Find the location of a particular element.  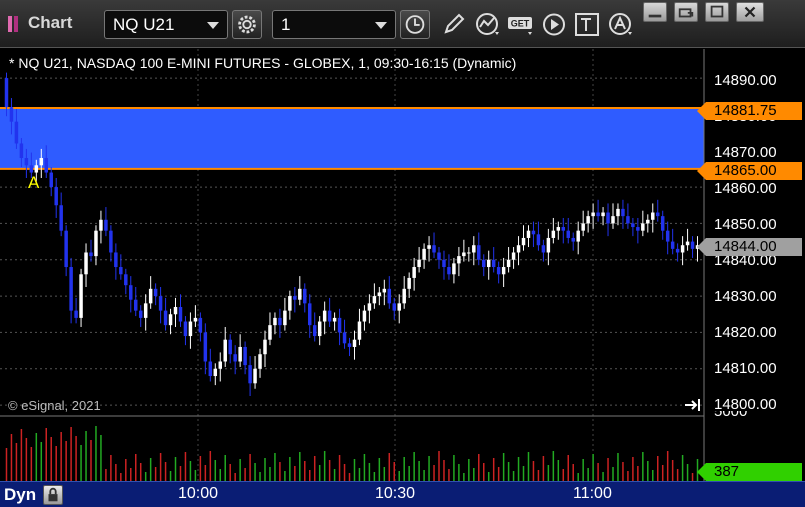

last-price-tag: 14844.00 is located at coordinates (749, 247).